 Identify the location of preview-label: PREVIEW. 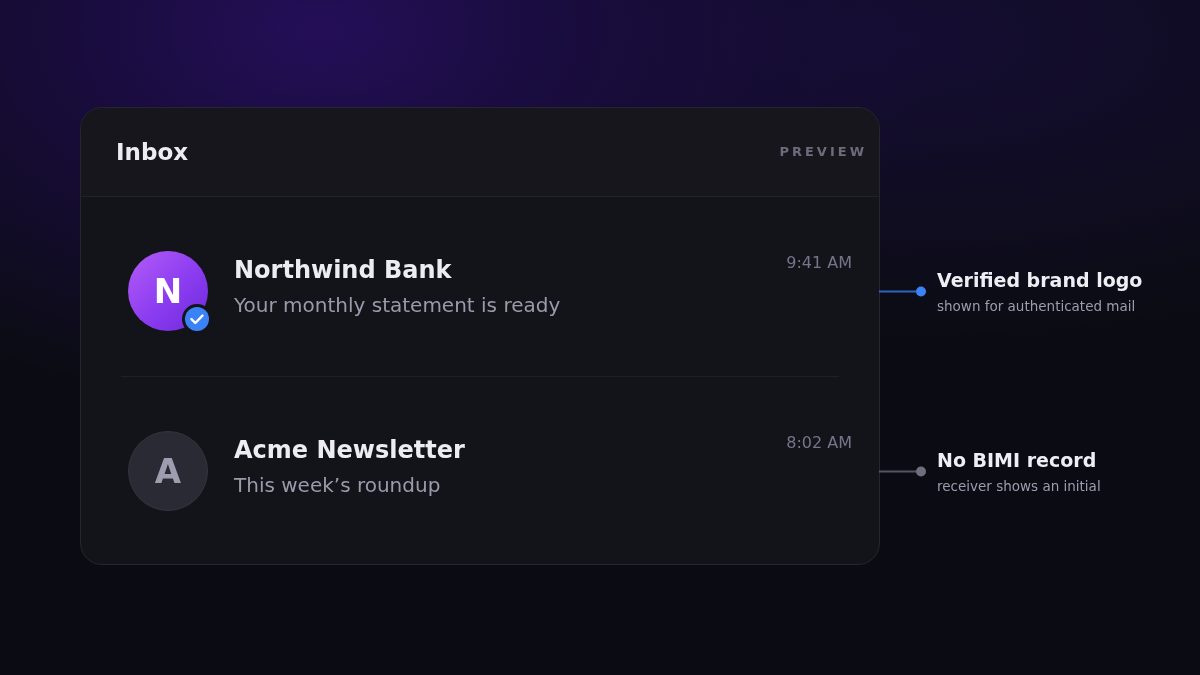
(823, 152).